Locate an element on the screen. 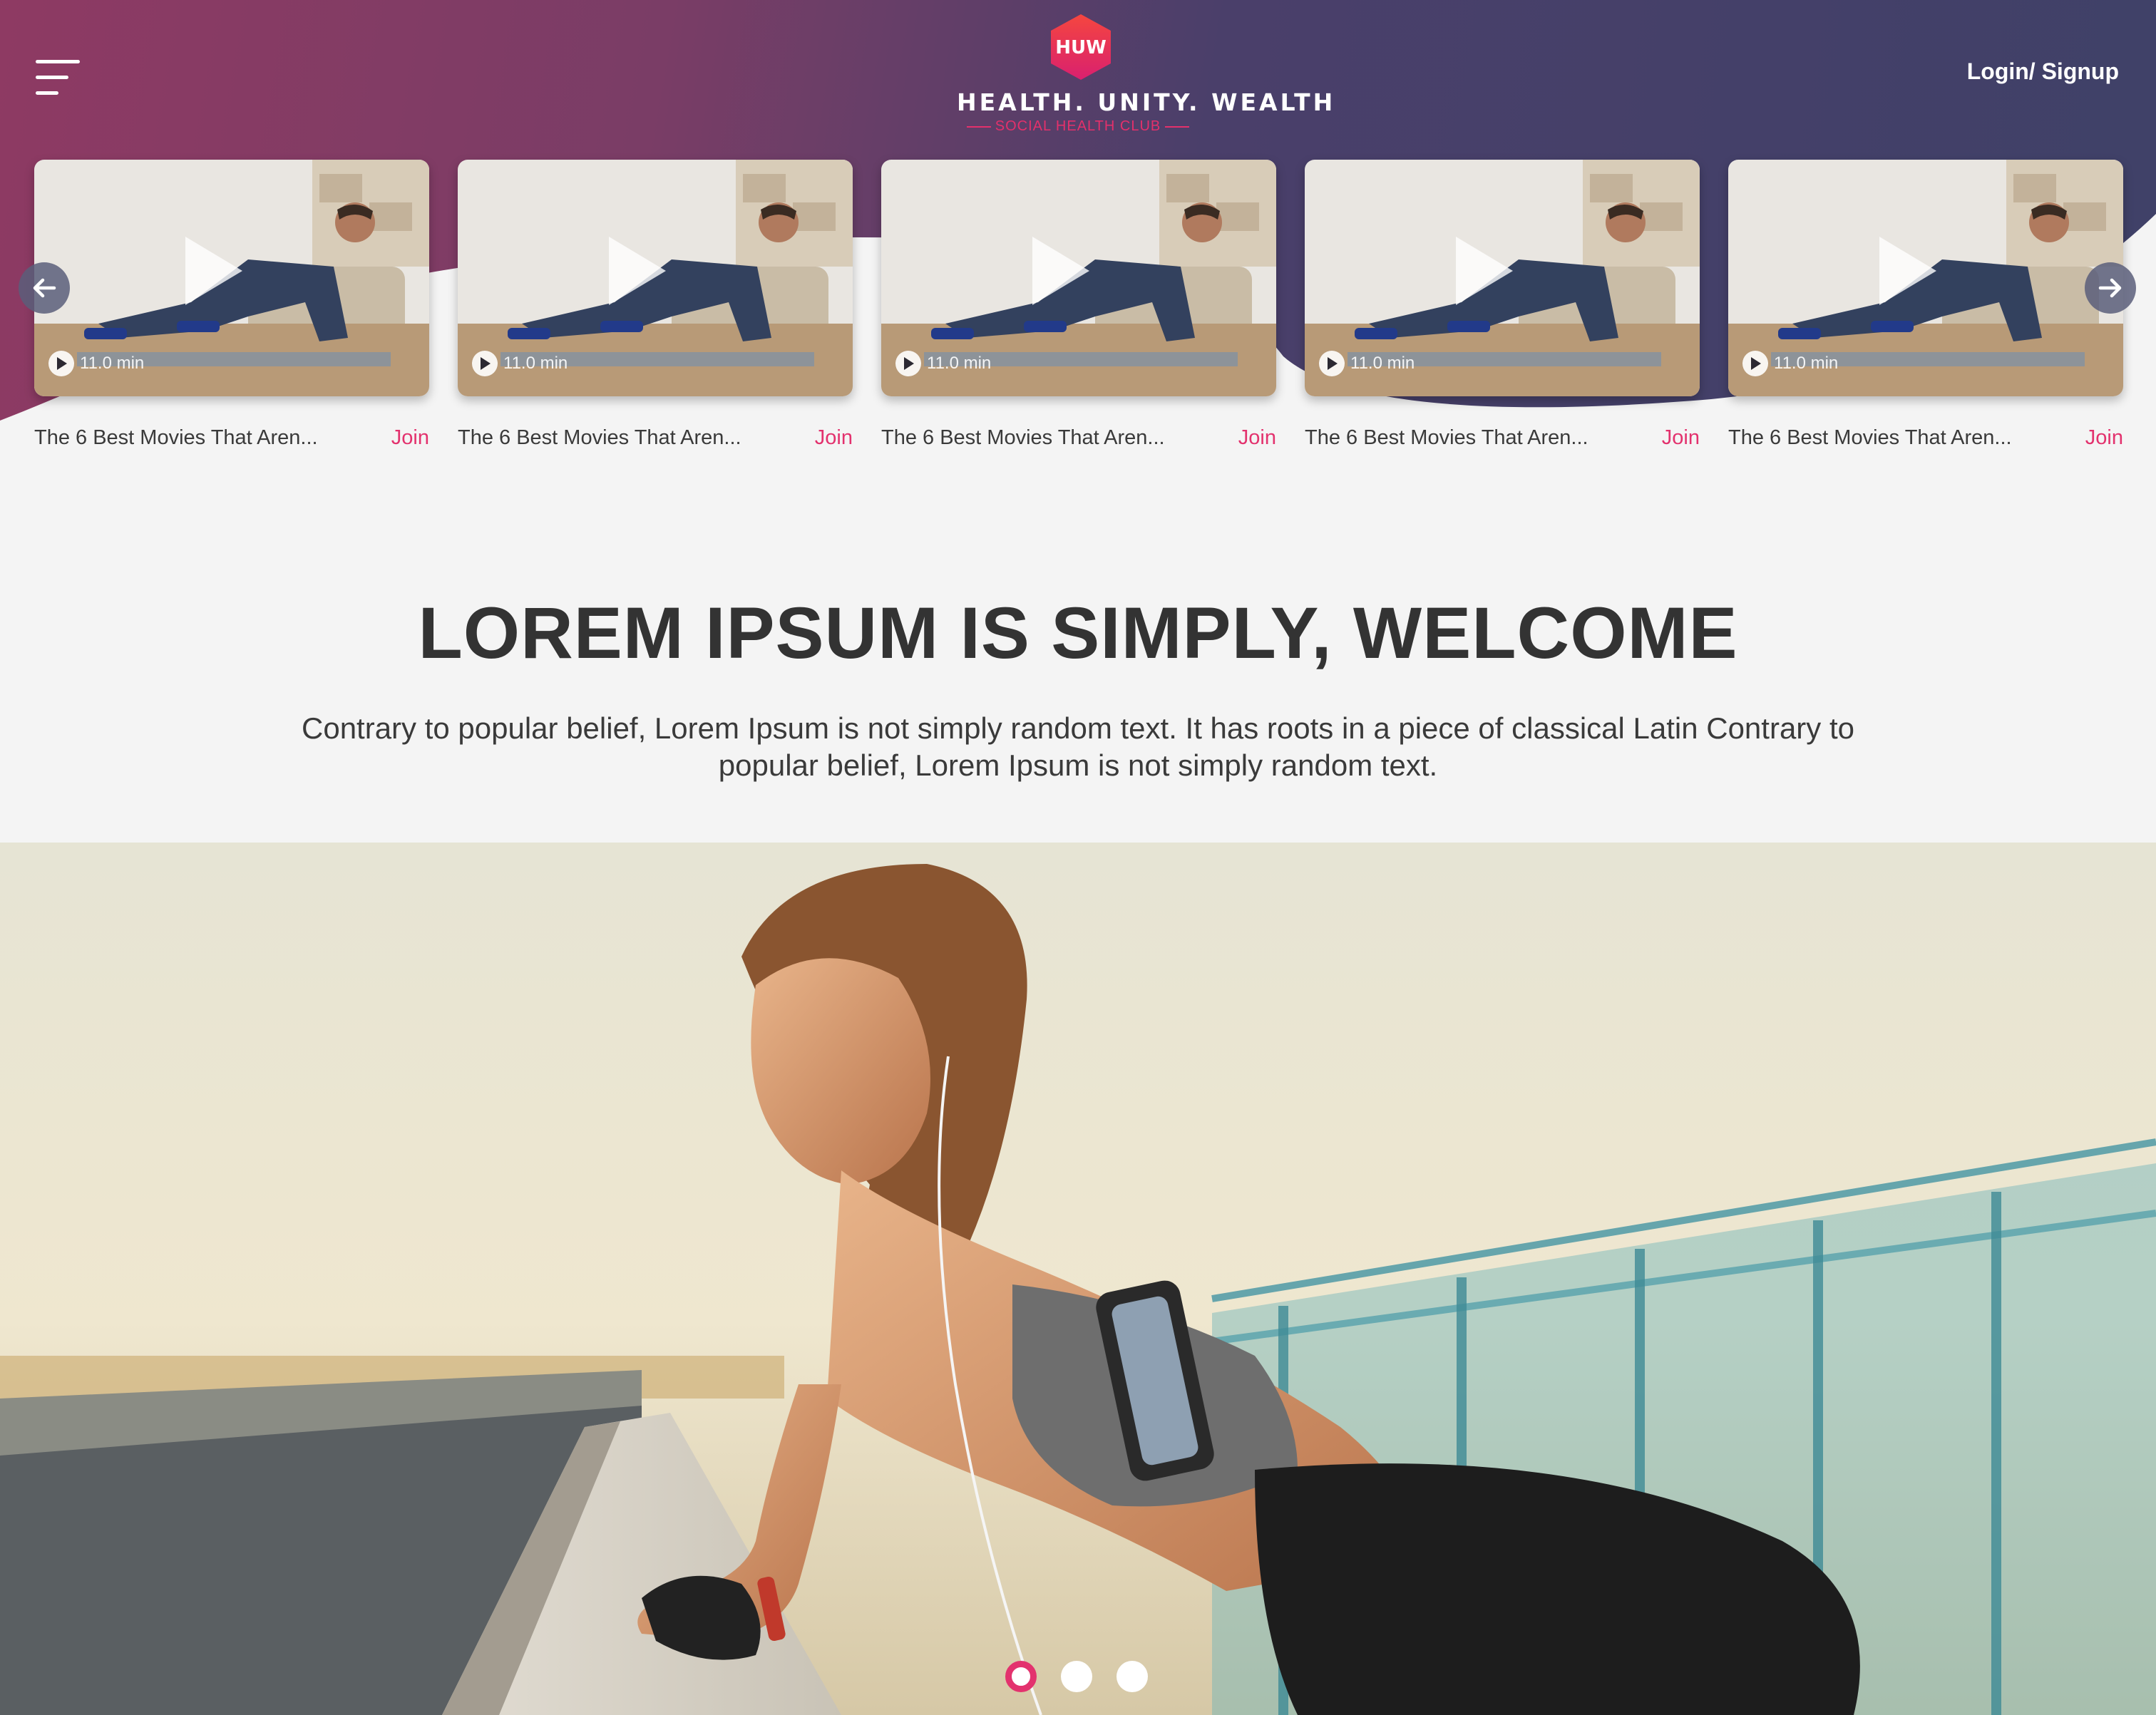 The width and height of the screenshot is (2156, 1715). logo-hexagon-icon: HUW is located at coordinates (1081, 47).